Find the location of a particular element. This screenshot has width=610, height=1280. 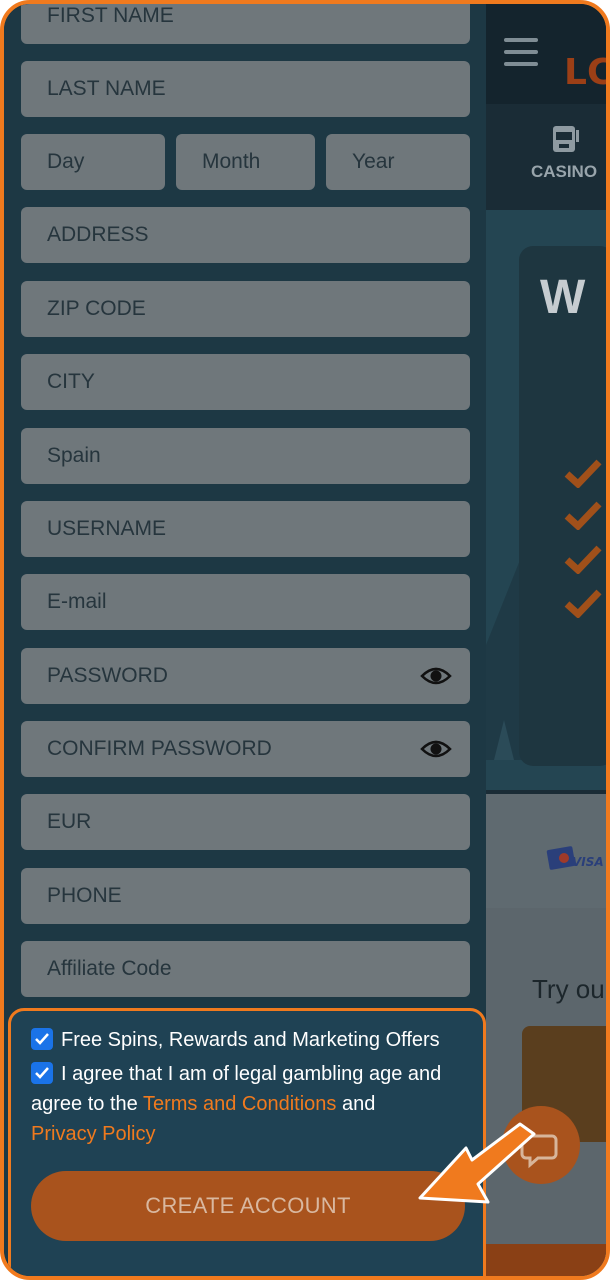

age-text-and: and is located at coordinates (356, 1104).